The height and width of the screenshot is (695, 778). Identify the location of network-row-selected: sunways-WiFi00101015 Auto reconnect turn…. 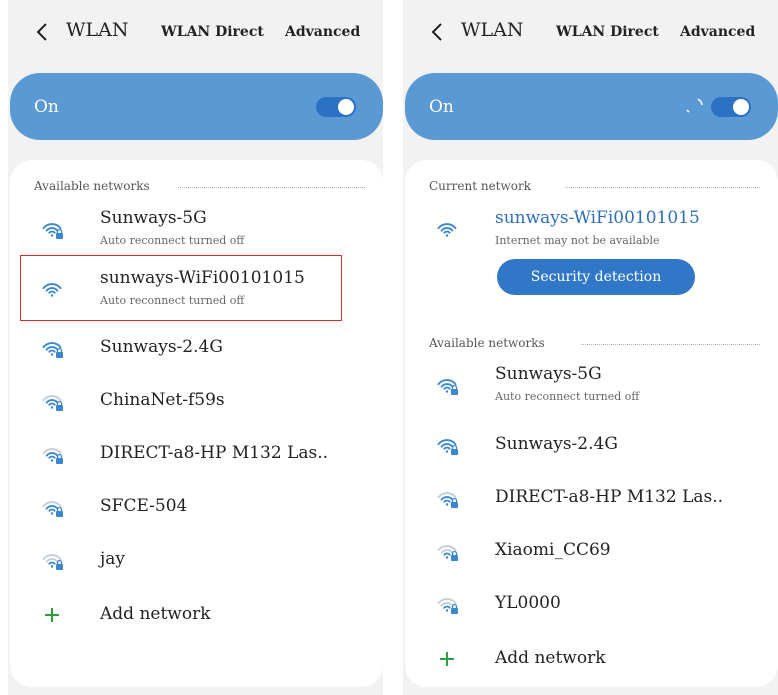
(196, 290).